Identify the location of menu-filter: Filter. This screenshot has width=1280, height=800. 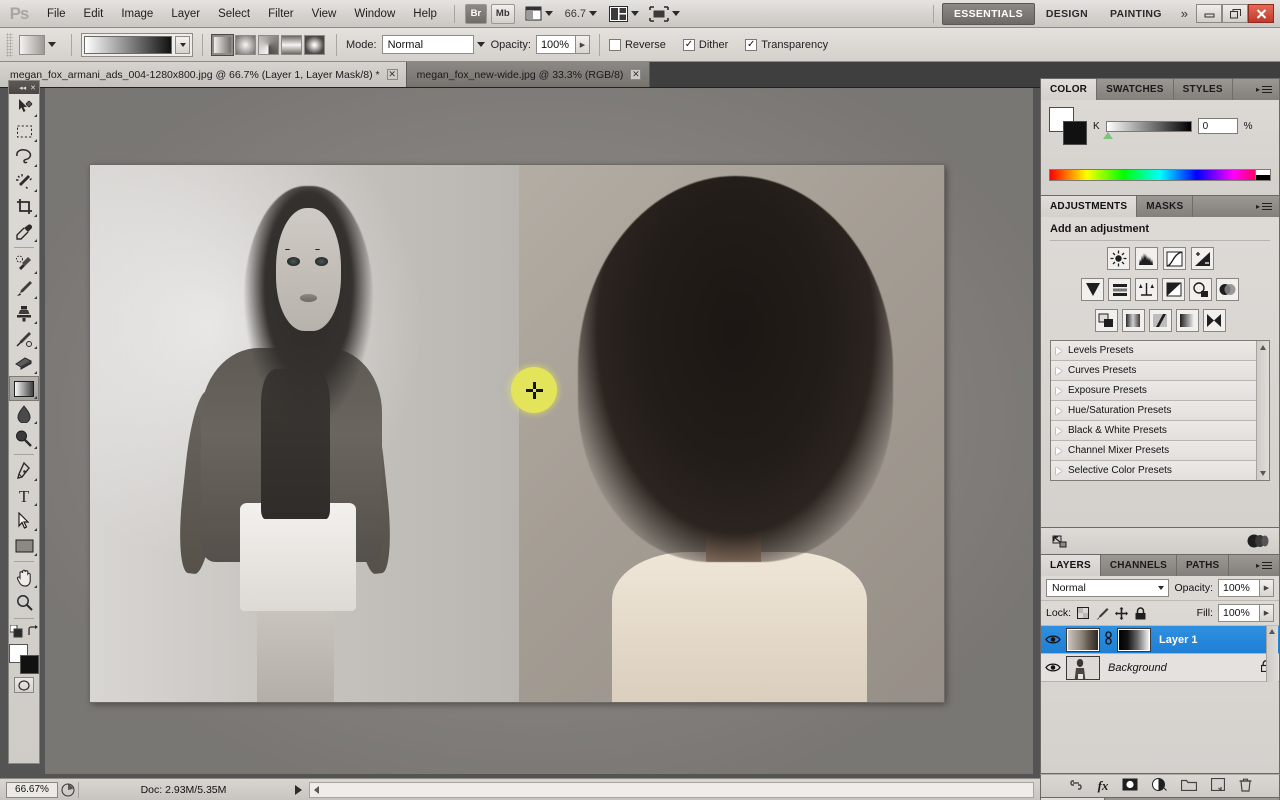
(281, 14).